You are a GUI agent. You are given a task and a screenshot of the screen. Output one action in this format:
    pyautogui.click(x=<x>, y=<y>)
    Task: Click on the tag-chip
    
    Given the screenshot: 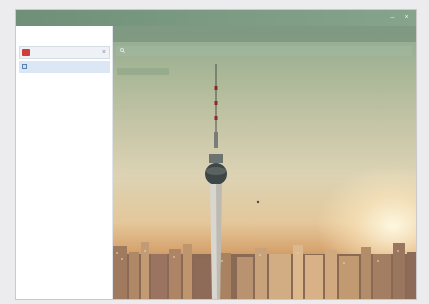 What is the action you would take?
    pyautogui.click(x=143, y=71)
    